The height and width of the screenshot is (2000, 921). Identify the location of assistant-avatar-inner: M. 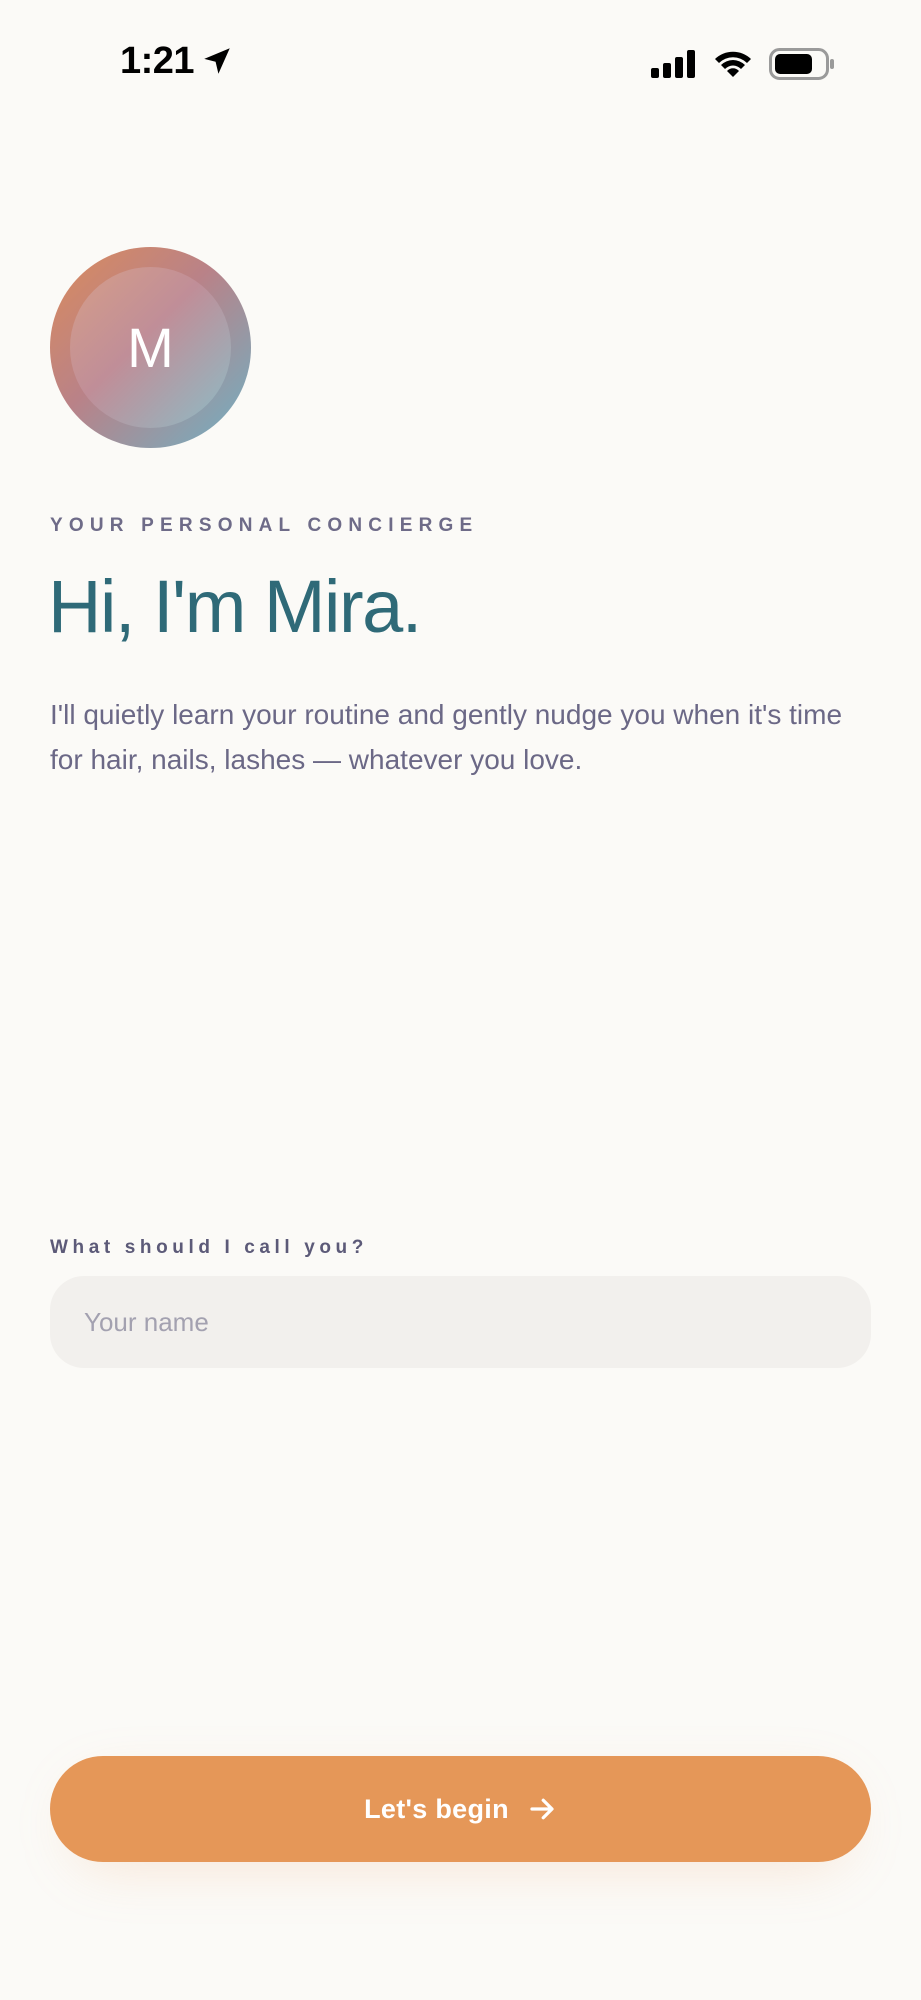
(150, 347).